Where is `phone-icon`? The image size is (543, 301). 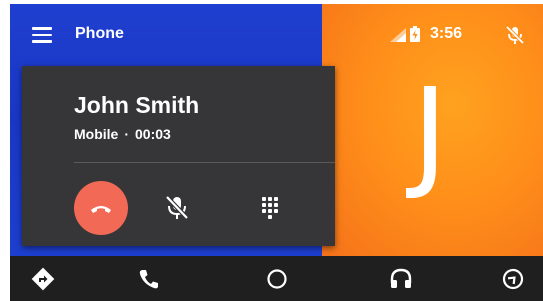 phone-icon is located at coordinates (149, 279).